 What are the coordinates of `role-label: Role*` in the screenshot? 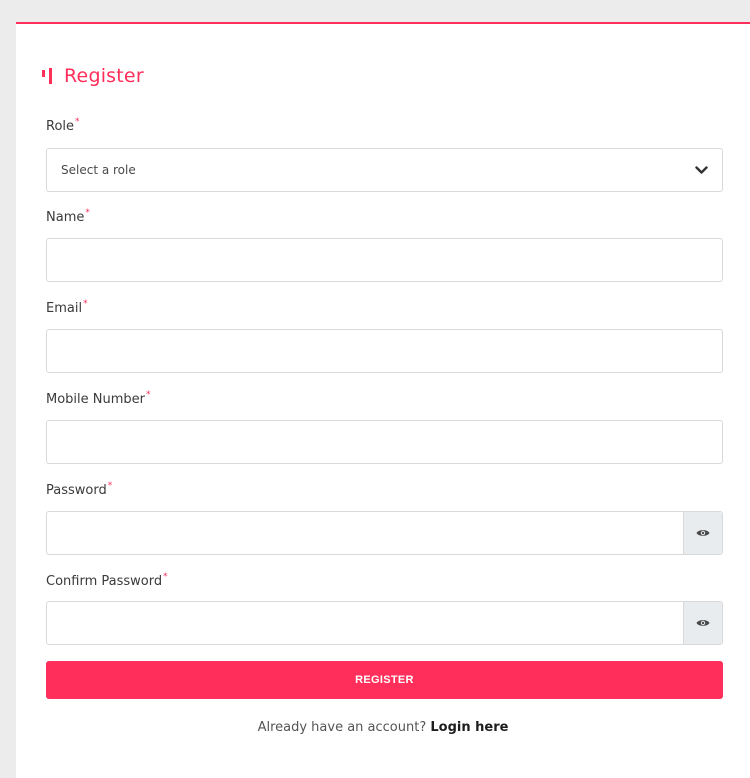 It's located at (63, 125).